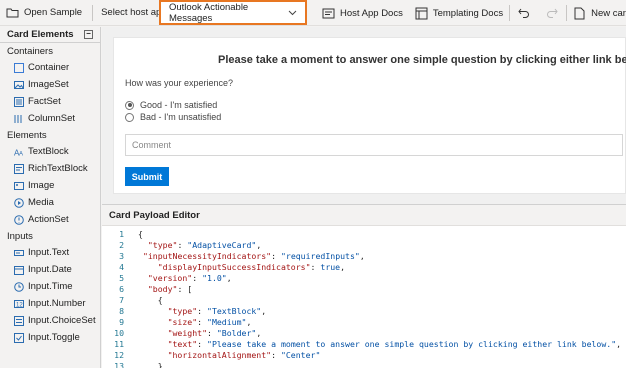 The width and height of the screenshot is (626, 368). I want to click on line-number: 13, so click(119, 364).